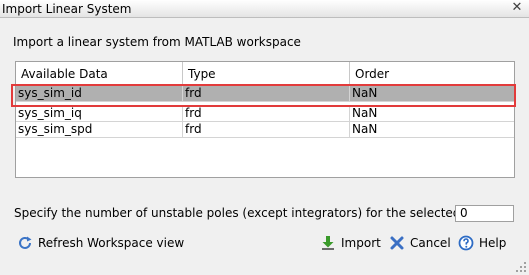 Image resolution: width=529 pixels, height=275 pixels. I want to click on title-bar: Import Linear System ✕, so click(264, 9).